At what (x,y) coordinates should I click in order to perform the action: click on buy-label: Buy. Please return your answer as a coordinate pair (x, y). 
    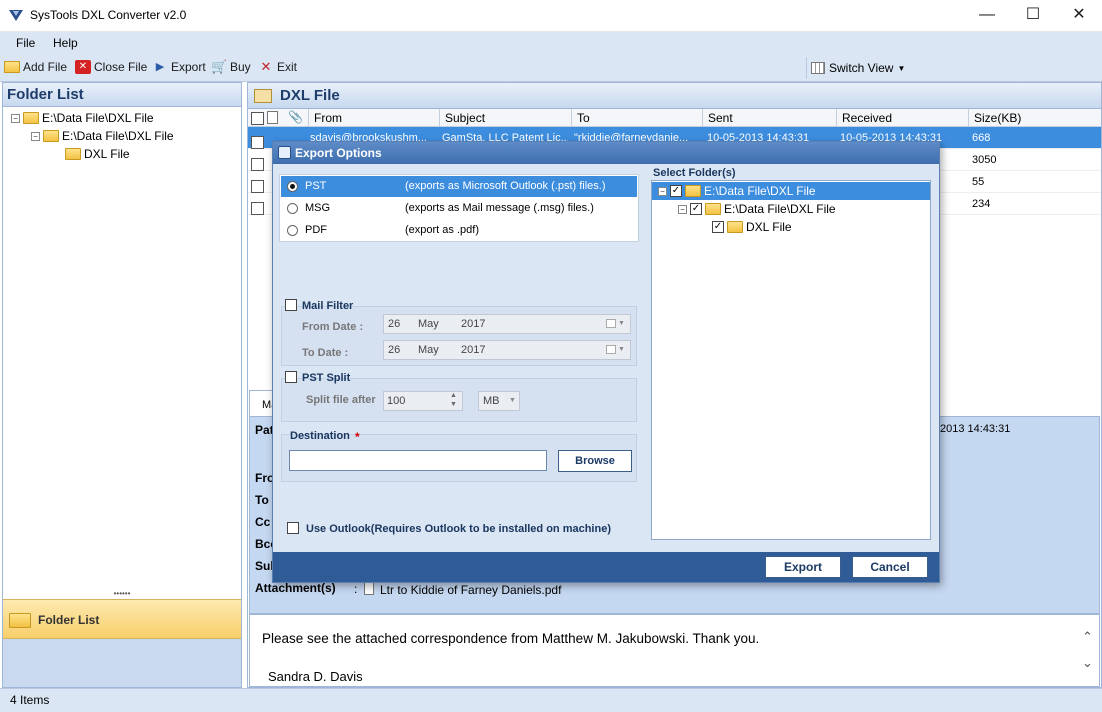
    Looking at the image, I should click on (240, 67).